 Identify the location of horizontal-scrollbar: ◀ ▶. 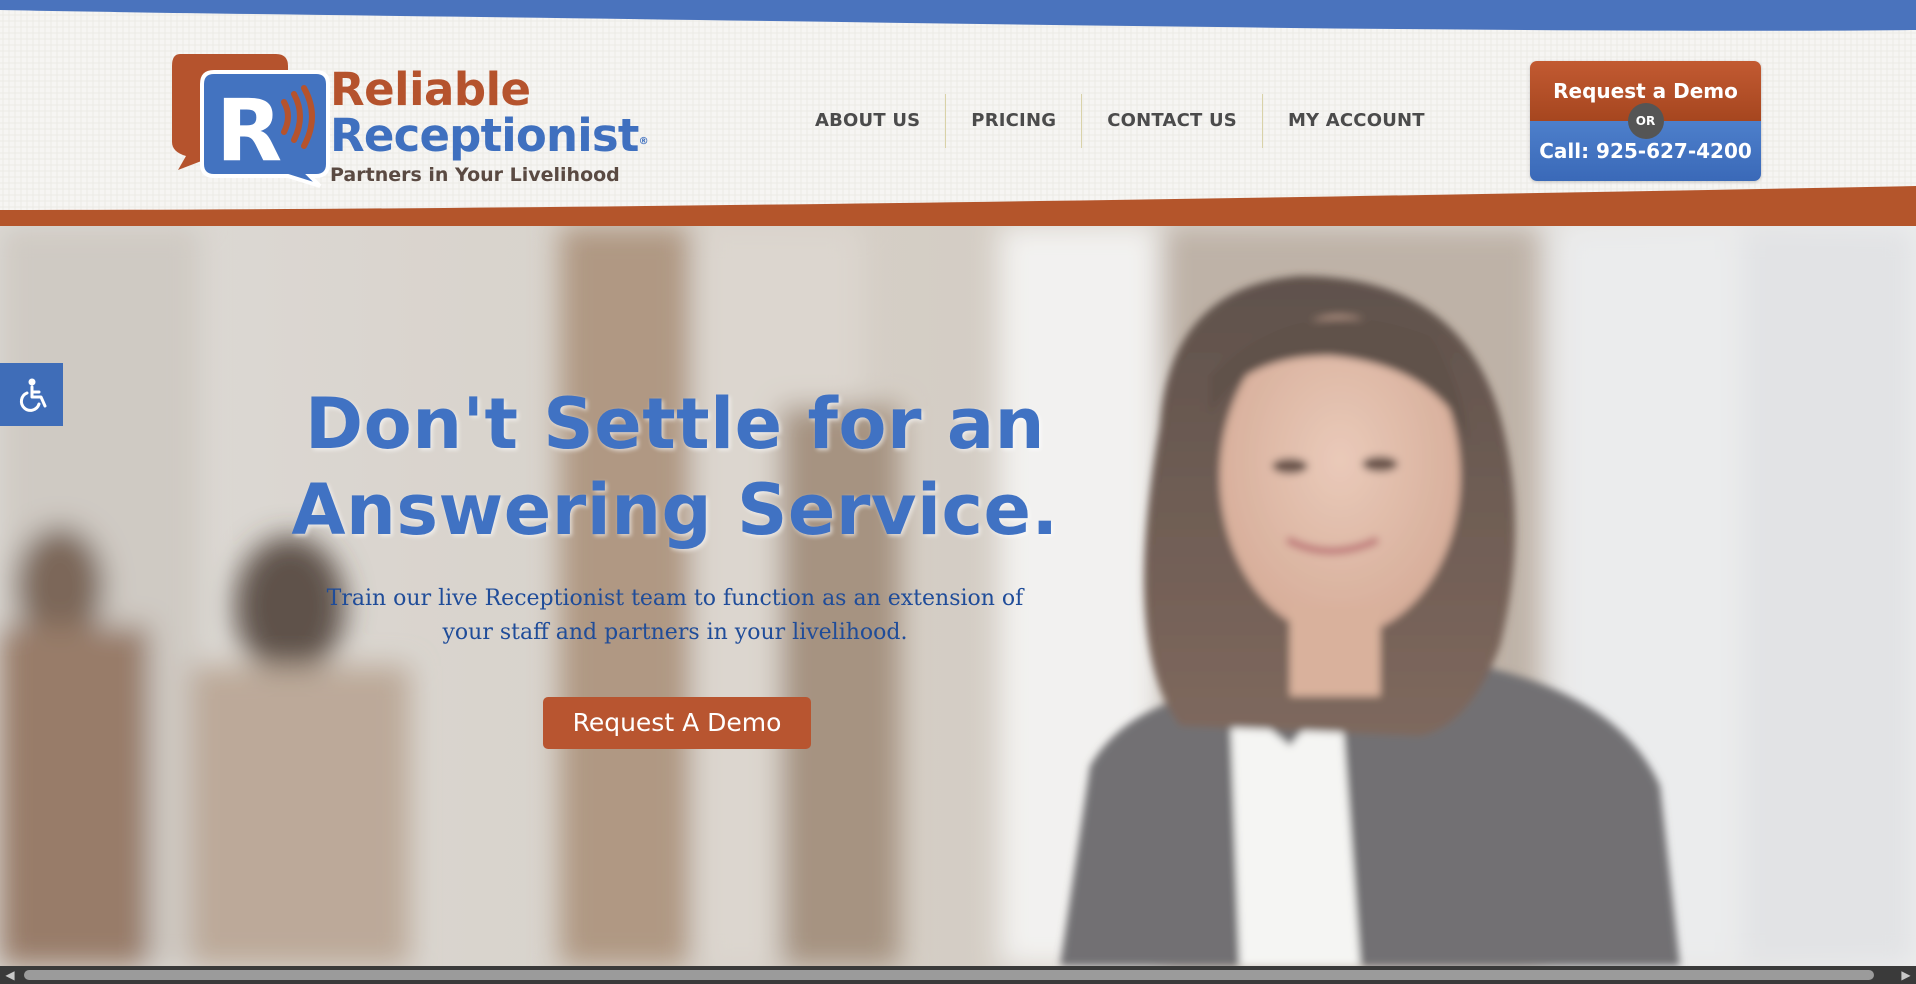
(958, 975).